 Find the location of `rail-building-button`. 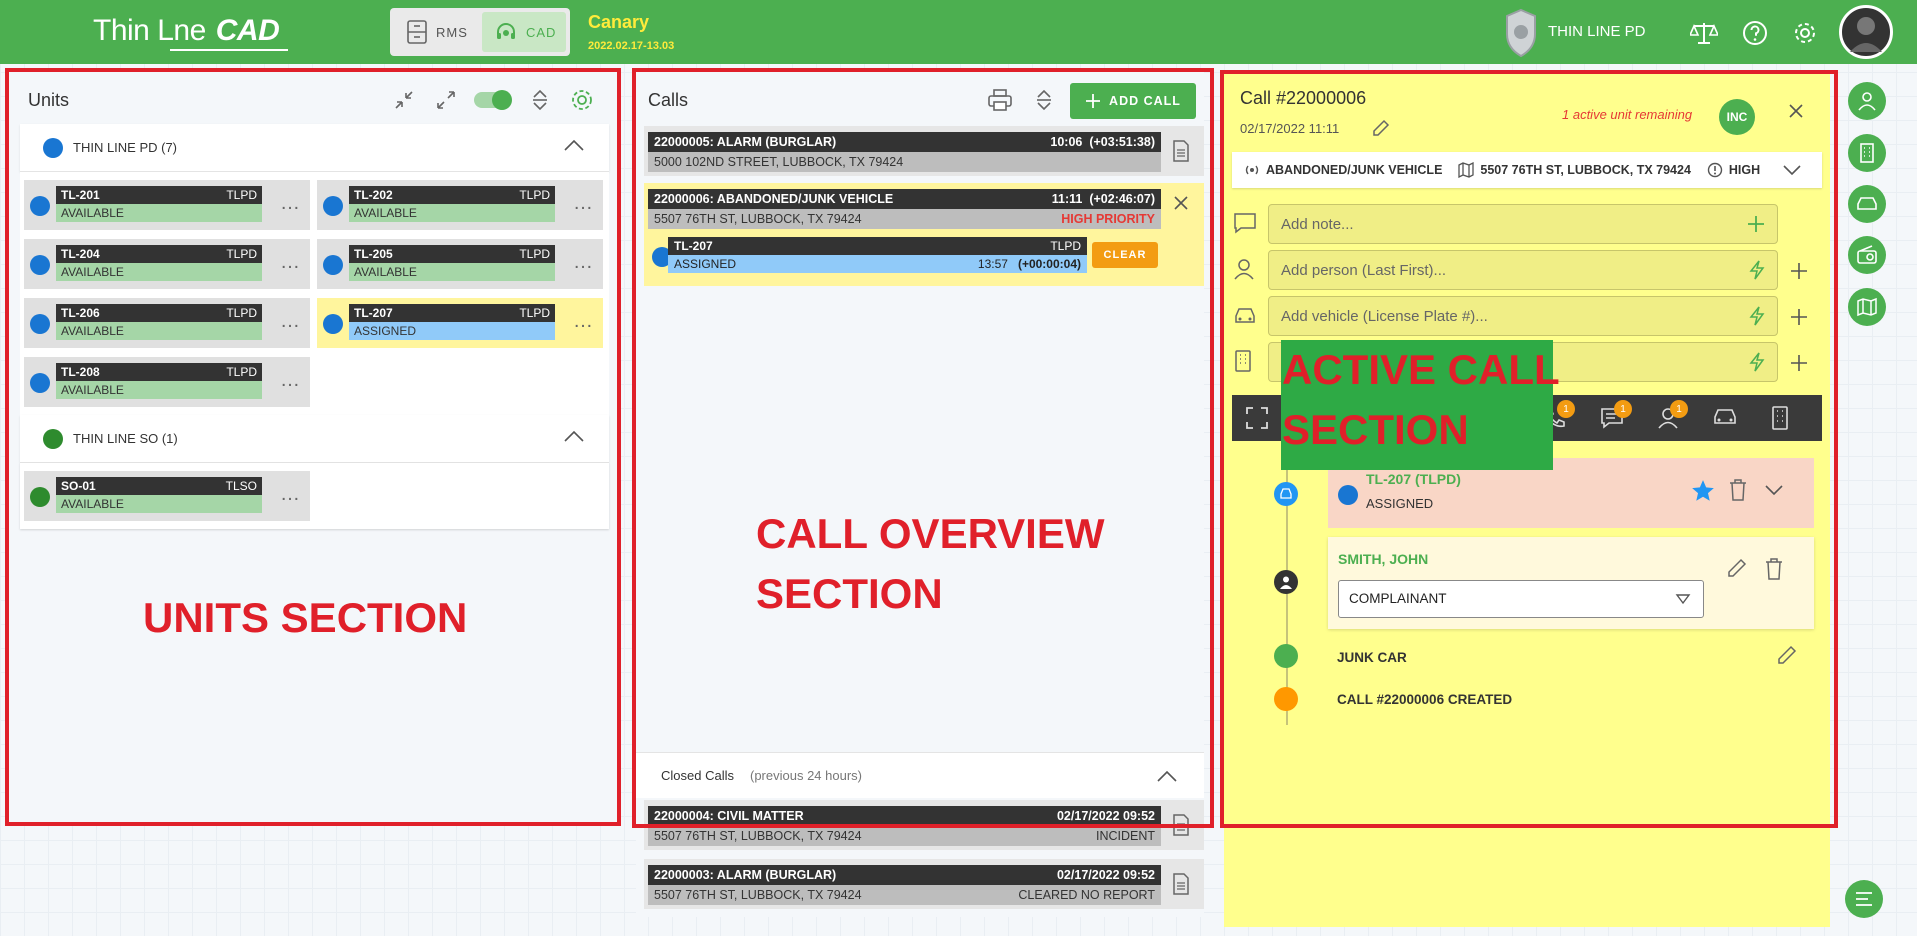

rail-building-button is located at coordinates (1867, 153).